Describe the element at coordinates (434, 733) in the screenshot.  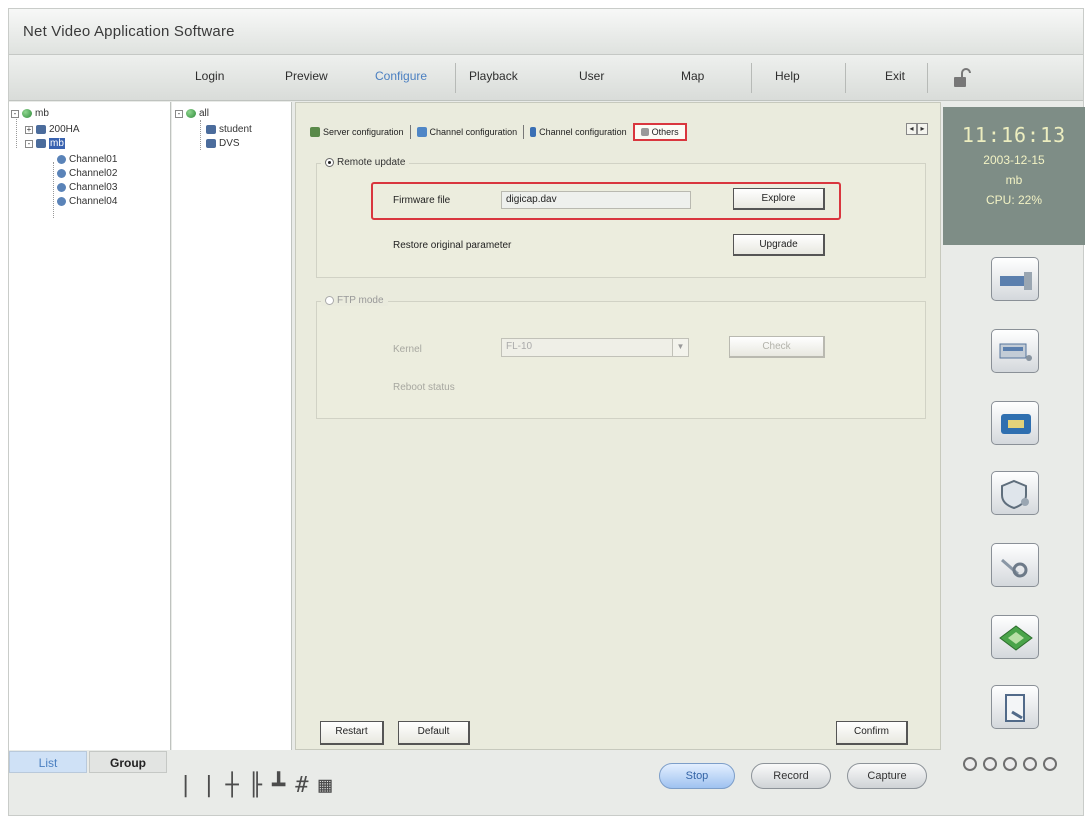
I see `default-button: Default` at that location.